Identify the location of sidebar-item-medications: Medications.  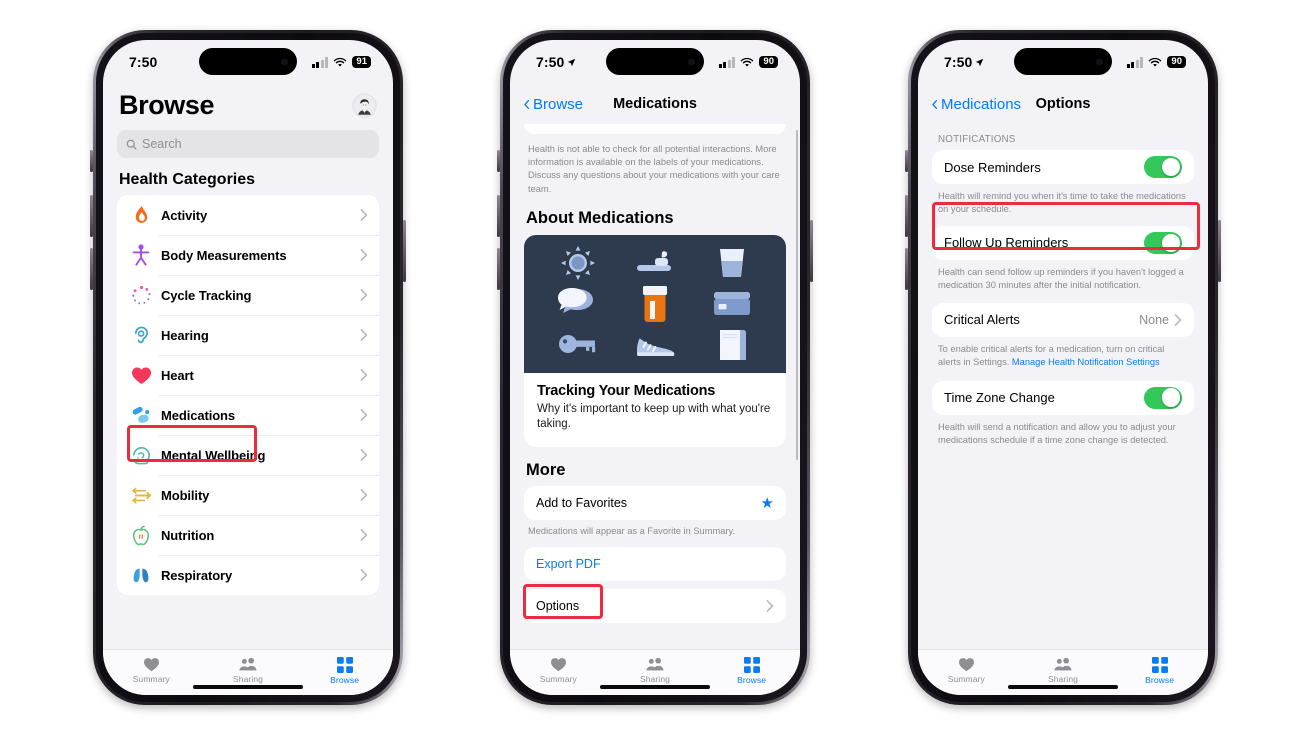
(248, 415).